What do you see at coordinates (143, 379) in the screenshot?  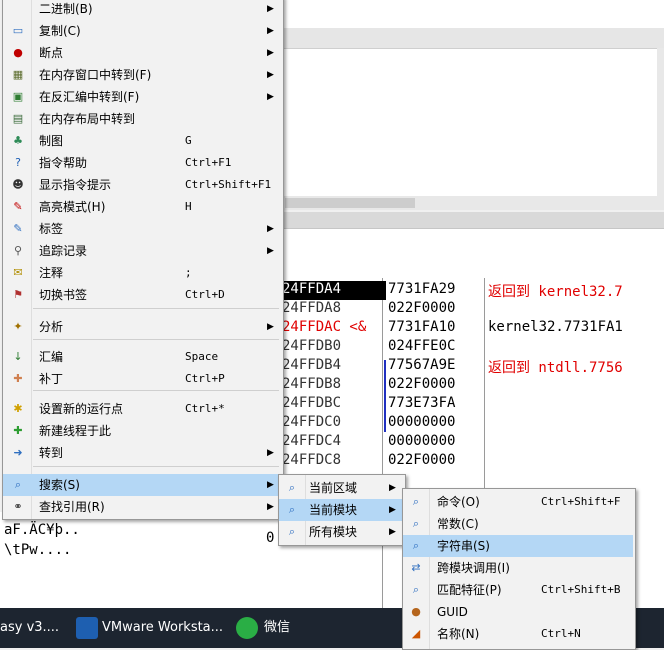 I see `context-menu-item-16: ✚ 补丁 Ctrl+P` at bounding box center [143, 379].